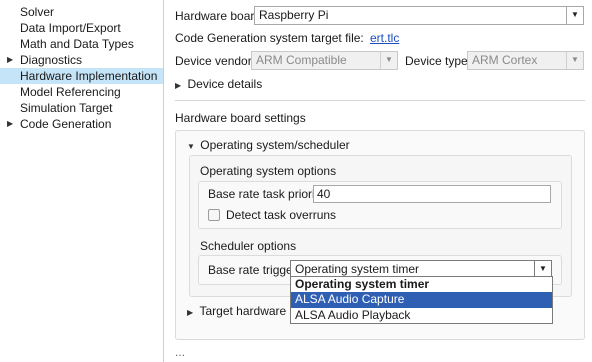 The image size is (592, 362). Describe the element at coordinates (81, 12) in the screenshot. I see `tree-item-solver: Solver` at that location.